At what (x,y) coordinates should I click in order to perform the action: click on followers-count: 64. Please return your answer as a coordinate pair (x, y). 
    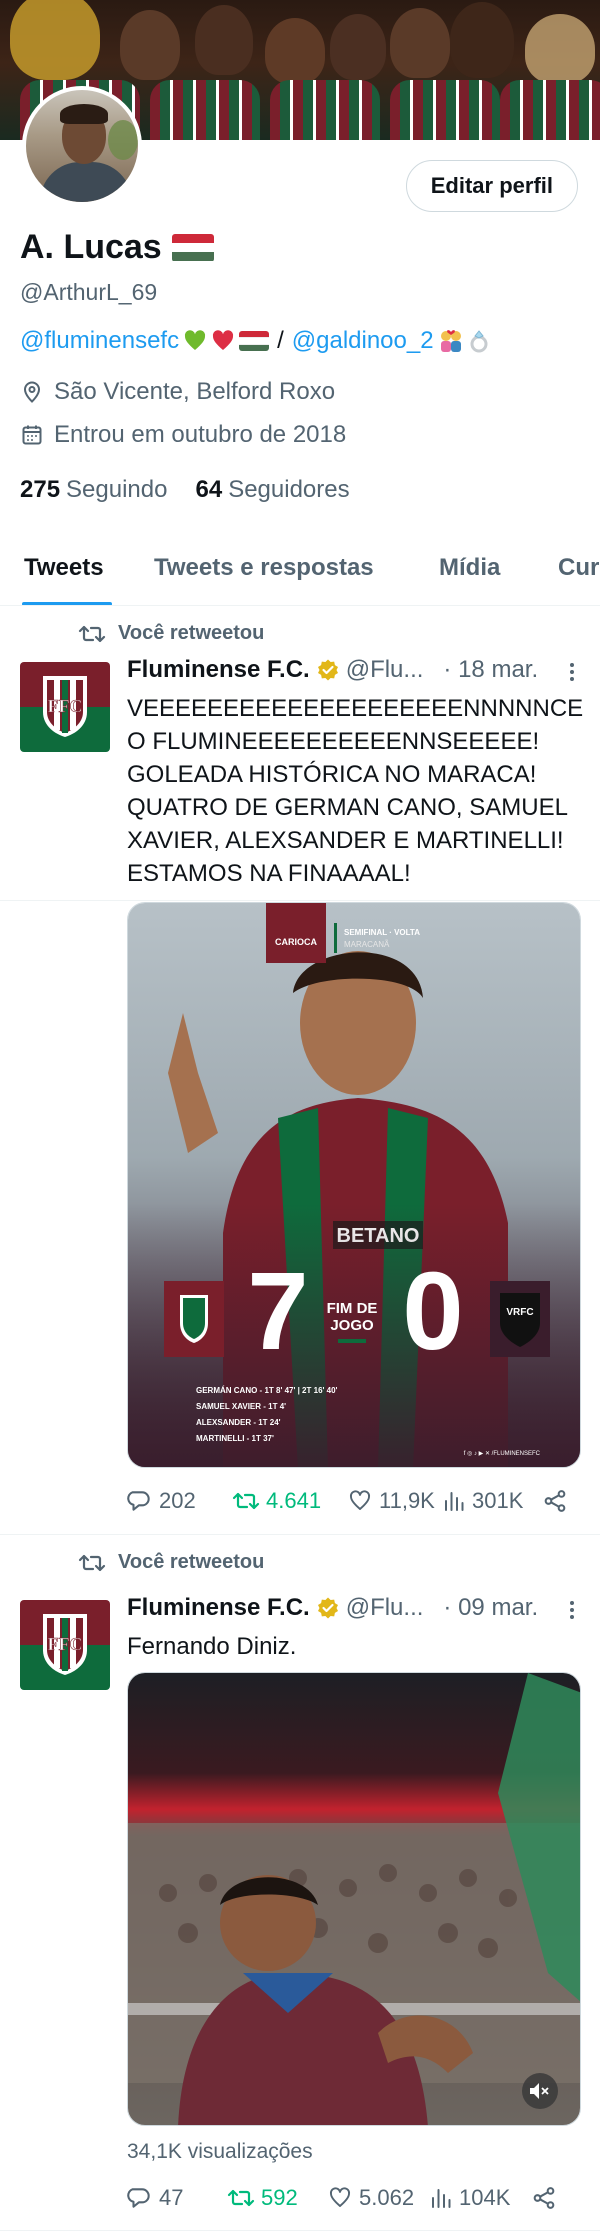
    Looking at the image, I should click on (209, 489).